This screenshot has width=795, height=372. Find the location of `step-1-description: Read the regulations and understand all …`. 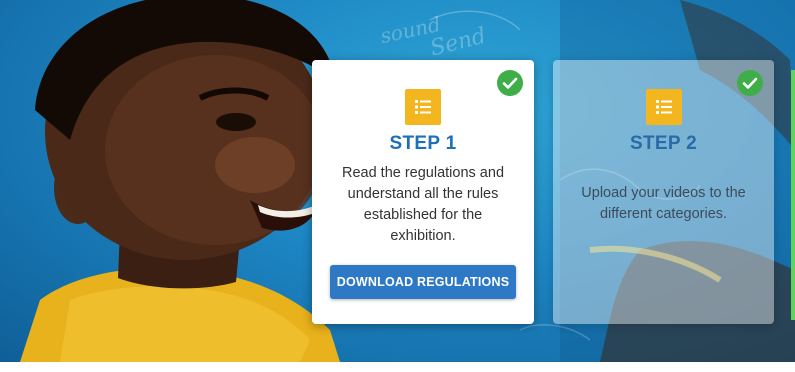

step-1-description: Read the regulations and understand all … is located at coordinates (423, 204).